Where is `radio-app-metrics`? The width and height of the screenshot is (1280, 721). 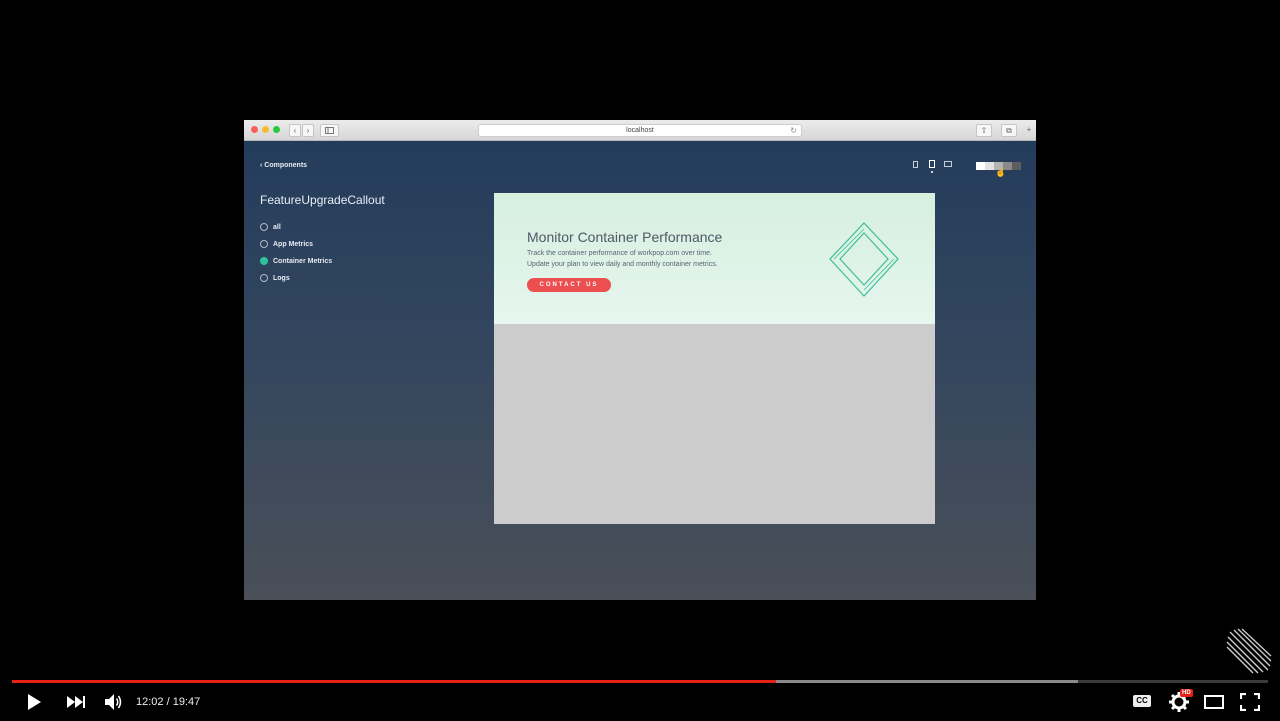 radio-app-metrics is located at coordinates (264, 244).